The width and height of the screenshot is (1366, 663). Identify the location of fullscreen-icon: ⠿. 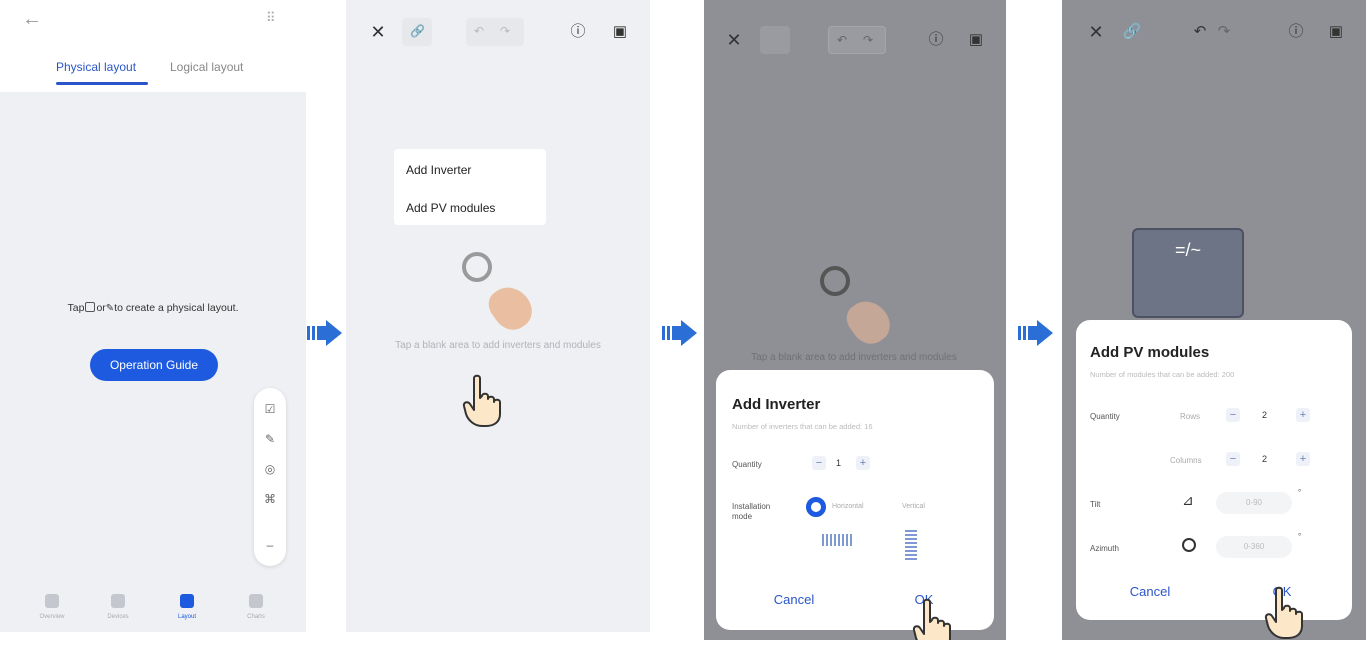
(276, 20).